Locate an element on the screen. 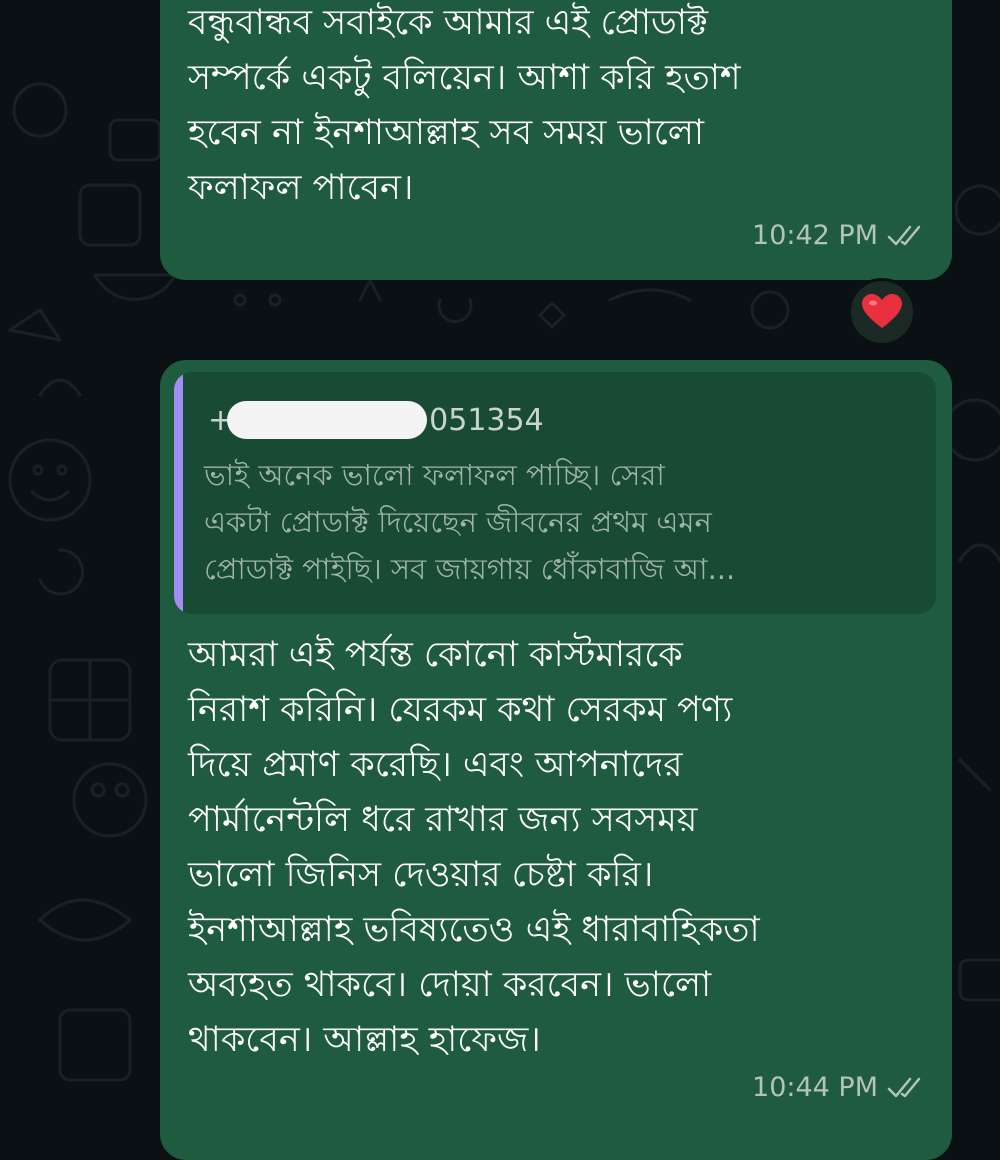  quoted-sender: + 051354 is located at coordinates (376, 420).